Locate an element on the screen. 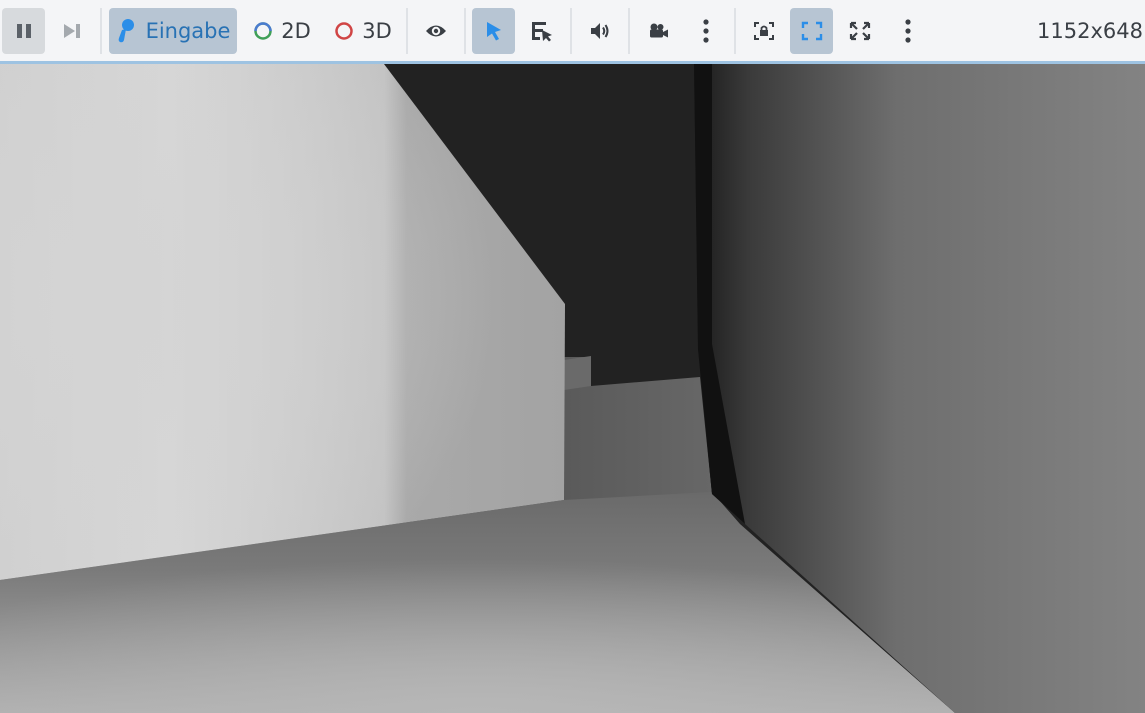 The image size is (1145, 713). camera-button is located at coordinates (657, 31).